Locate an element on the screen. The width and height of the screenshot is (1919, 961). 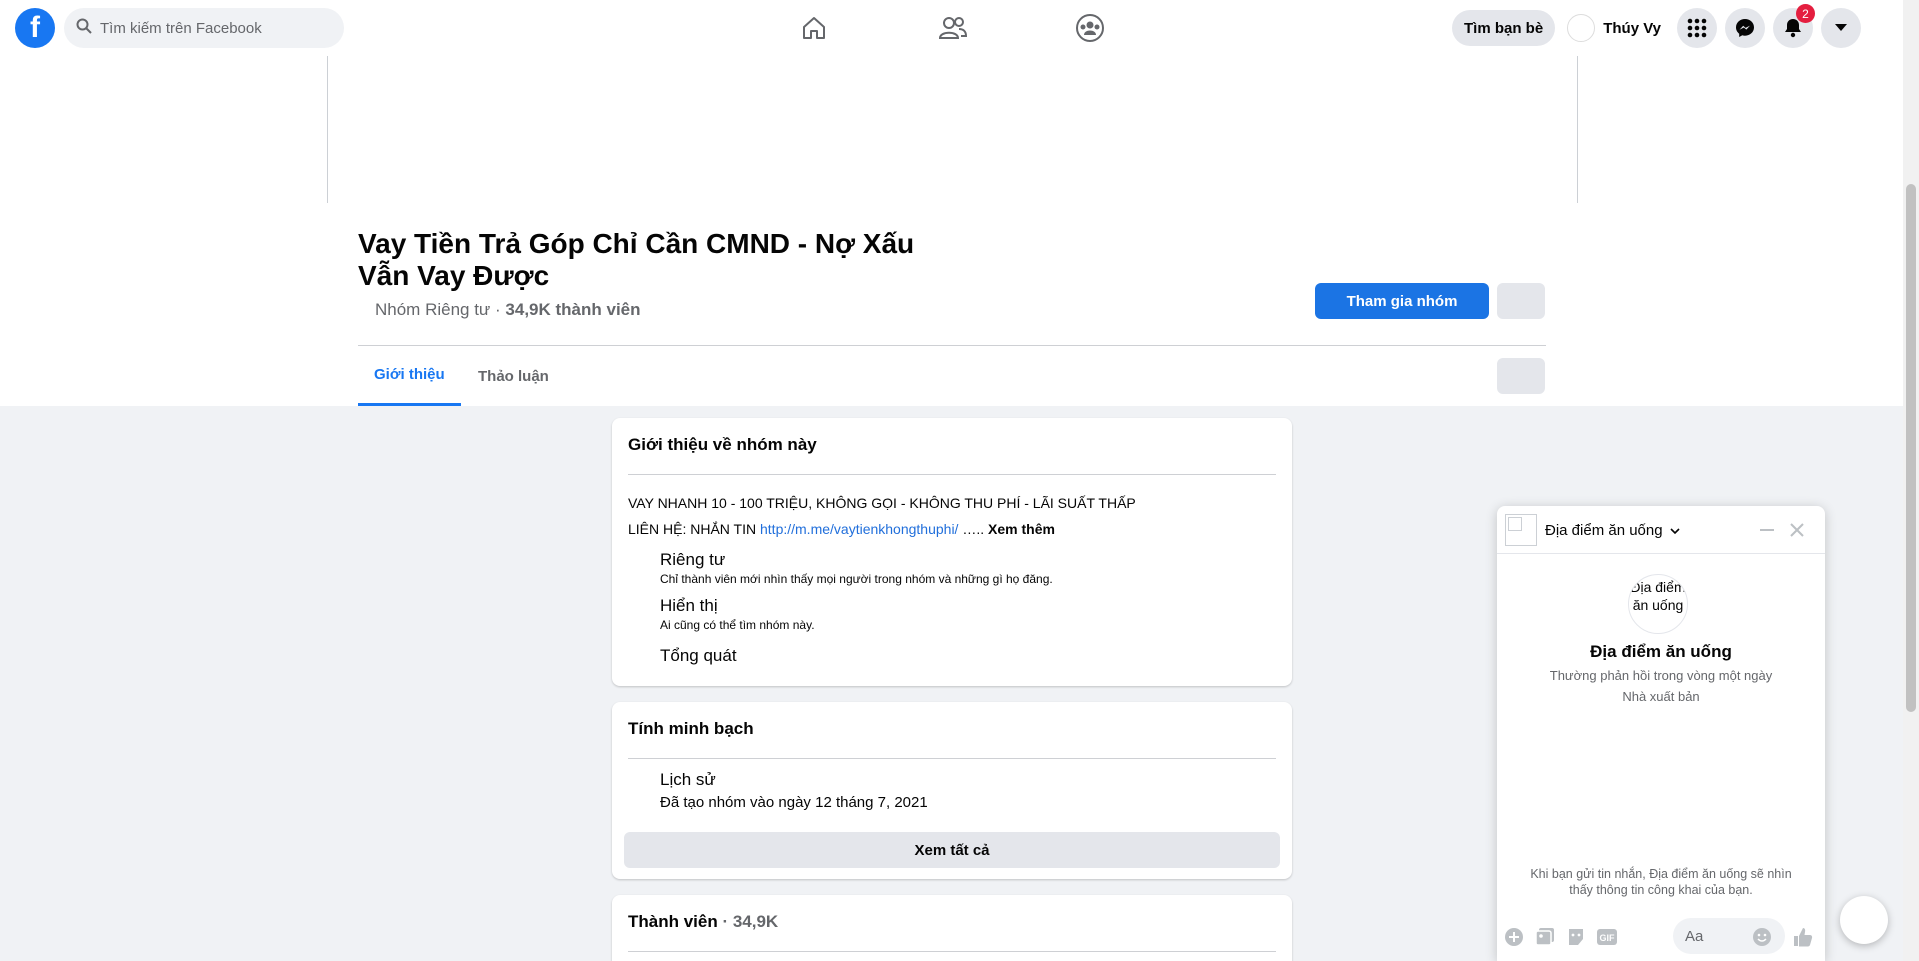
tab-discussion: Thảo luận is located at coordinates (513, 376).